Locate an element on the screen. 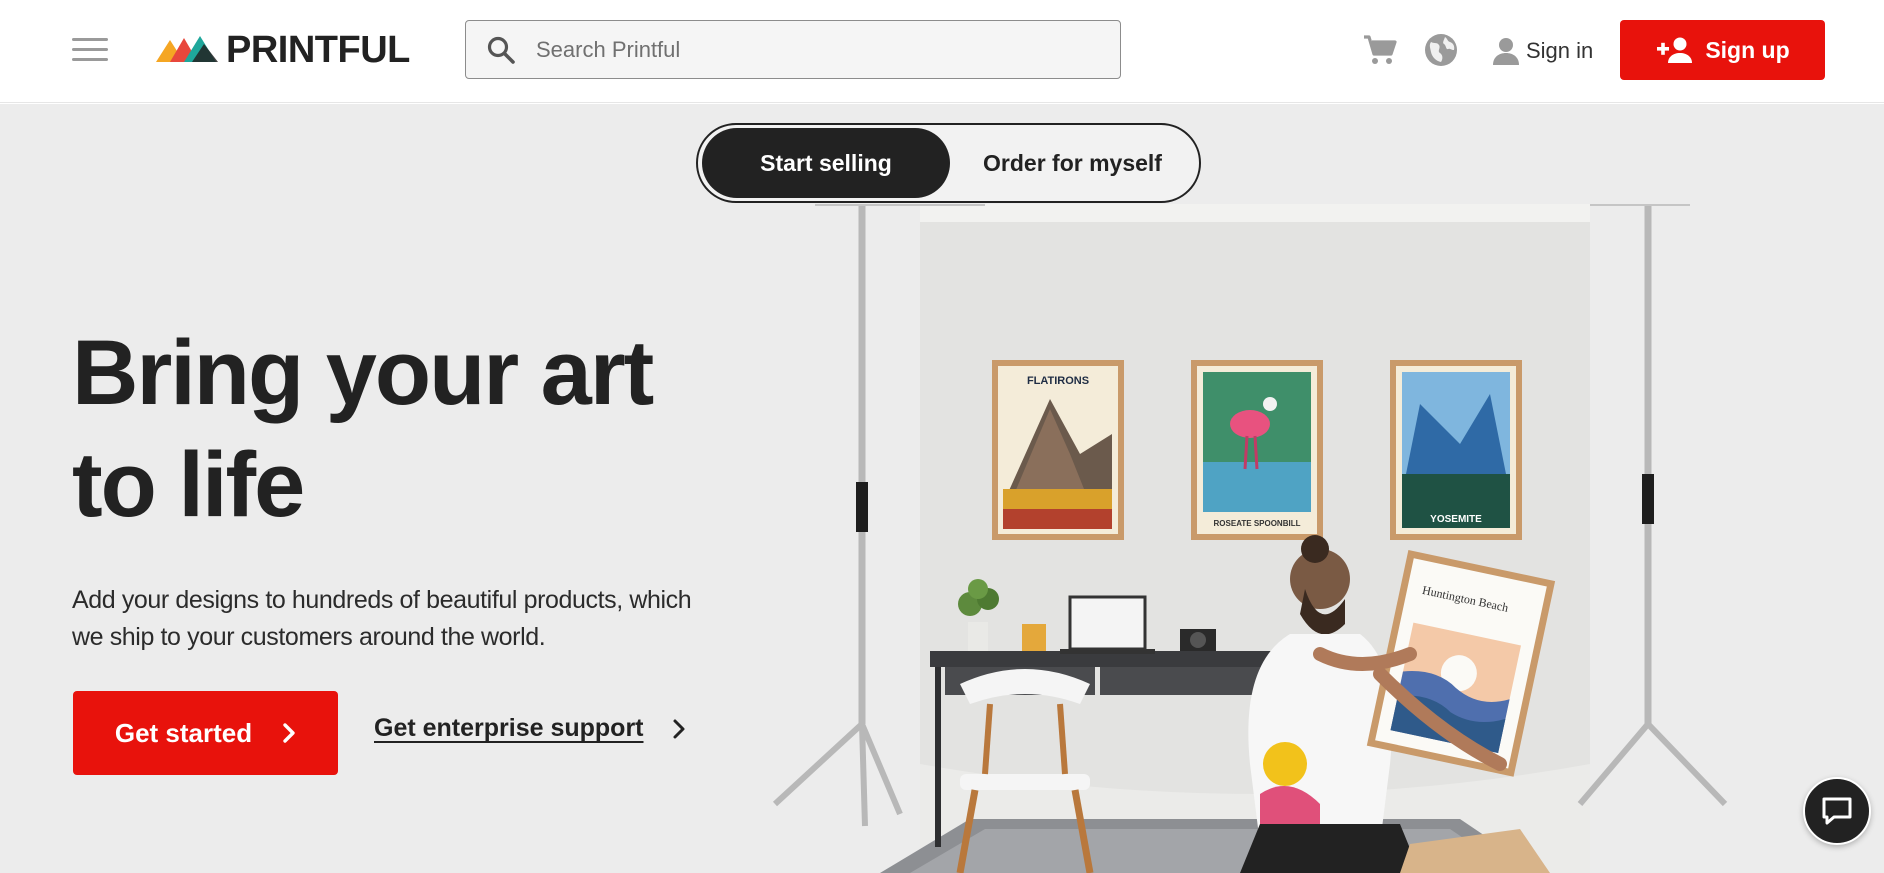 The width and height of the screenshot is (1884, 873). sign-up-button: Sign up is located at coordinates (1722, 50).